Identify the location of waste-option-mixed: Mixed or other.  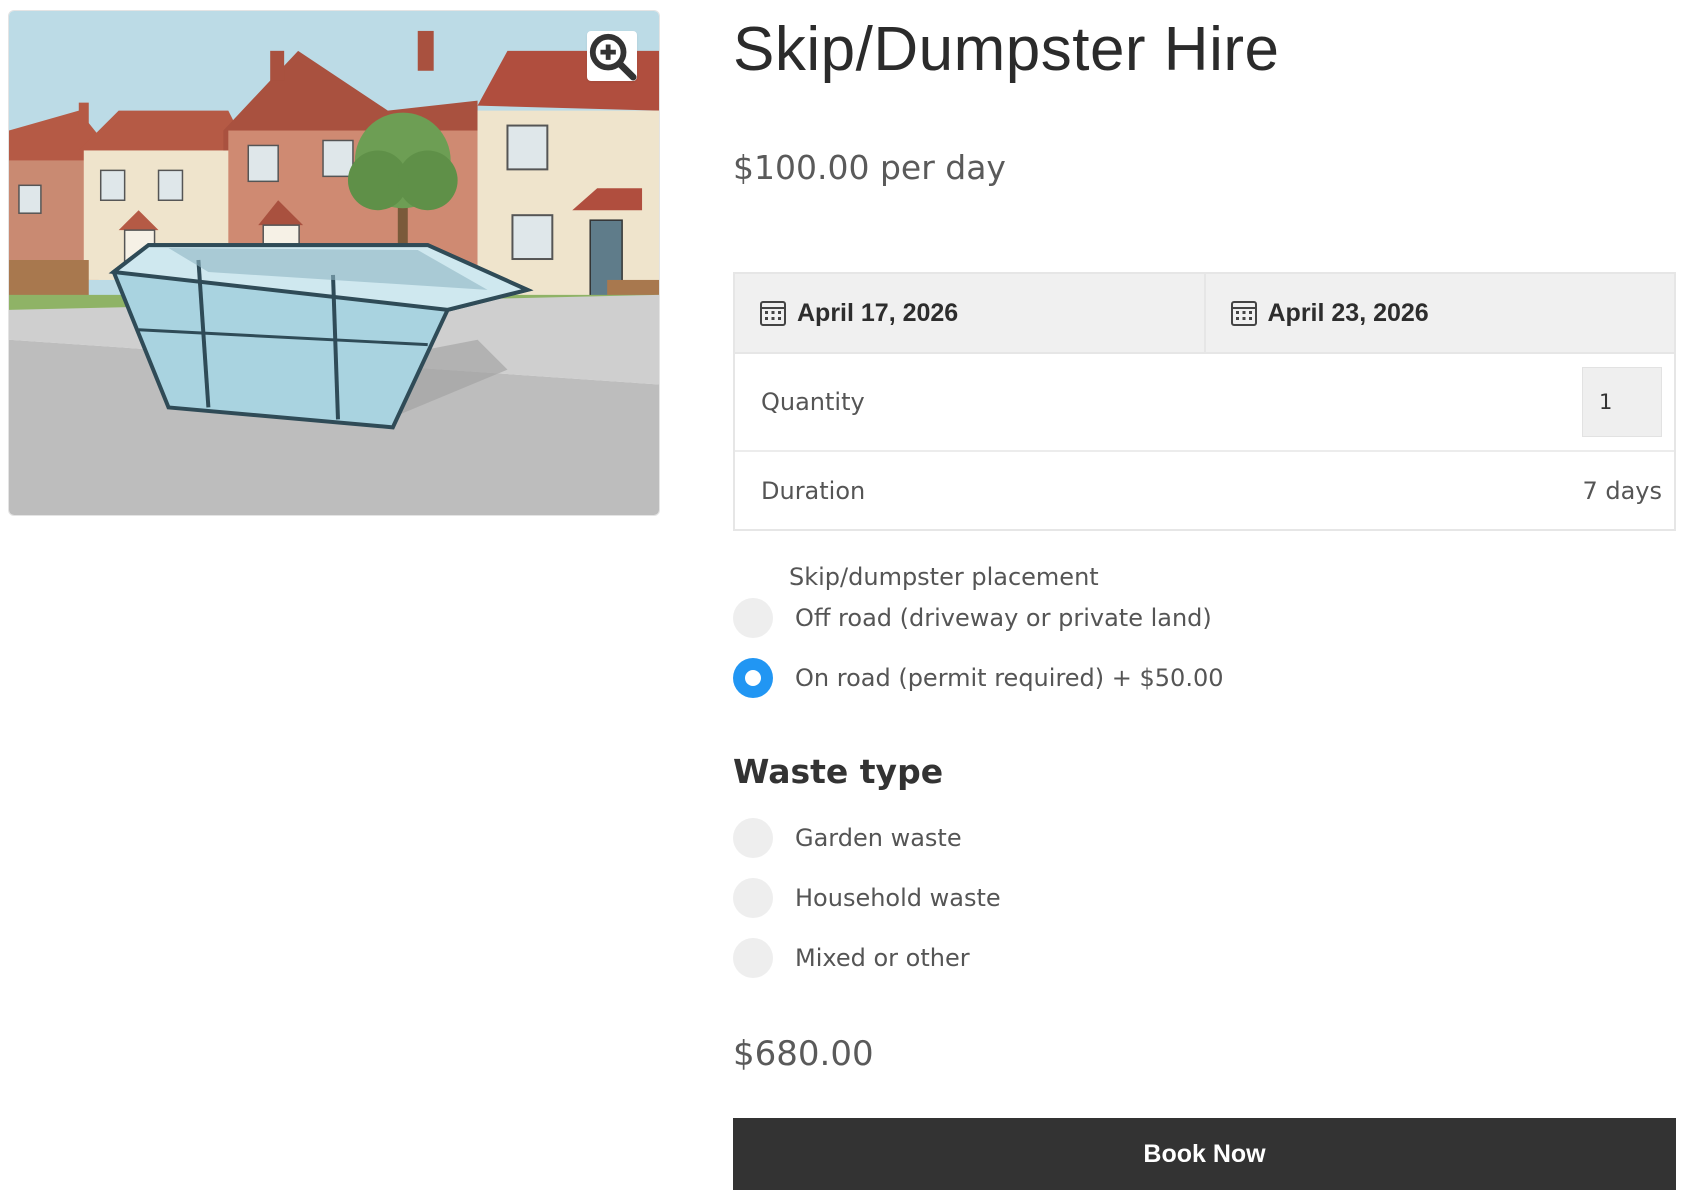
(851, 958).